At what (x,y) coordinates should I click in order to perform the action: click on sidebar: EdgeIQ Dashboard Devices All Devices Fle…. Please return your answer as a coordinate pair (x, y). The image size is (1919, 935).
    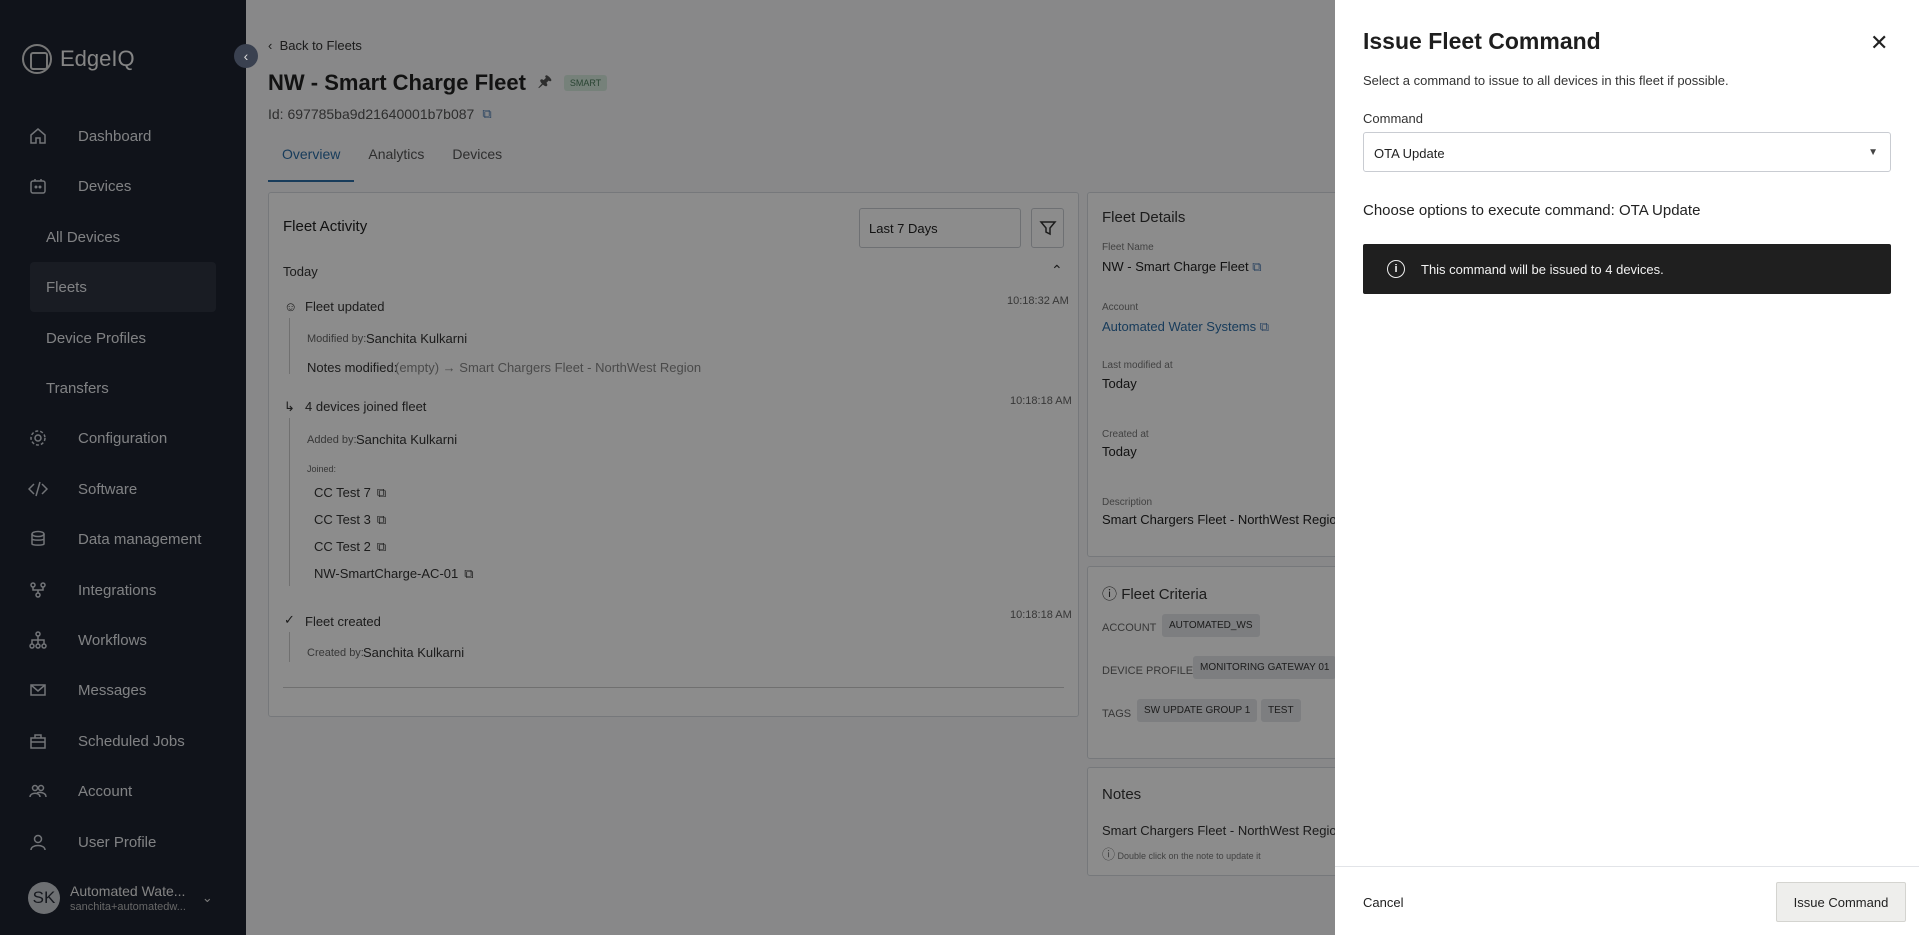
    Looking at the image, I should click on (123, 467).